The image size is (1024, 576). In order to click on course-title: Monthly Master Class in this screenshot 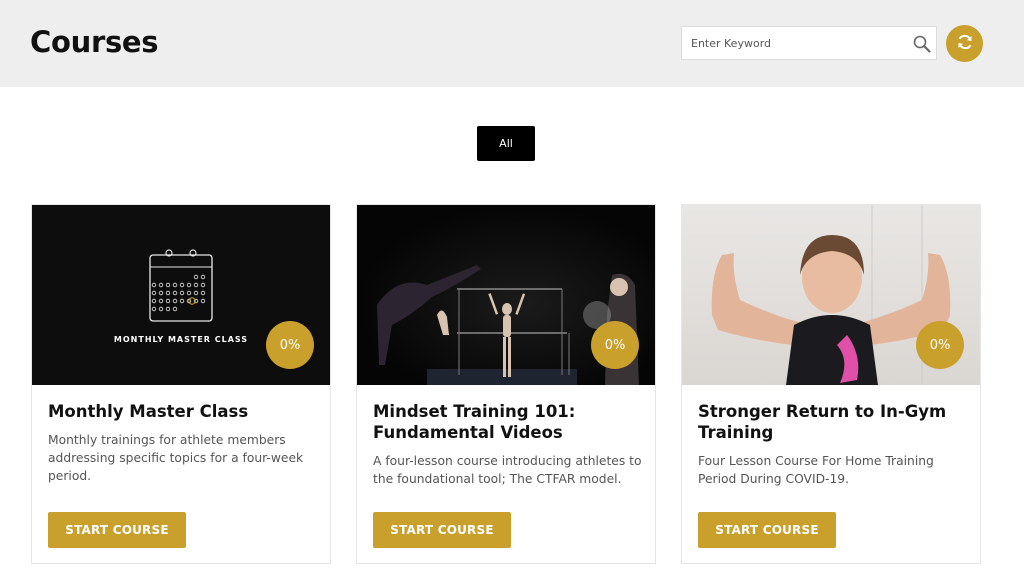, I will do `click(183, 411)`.